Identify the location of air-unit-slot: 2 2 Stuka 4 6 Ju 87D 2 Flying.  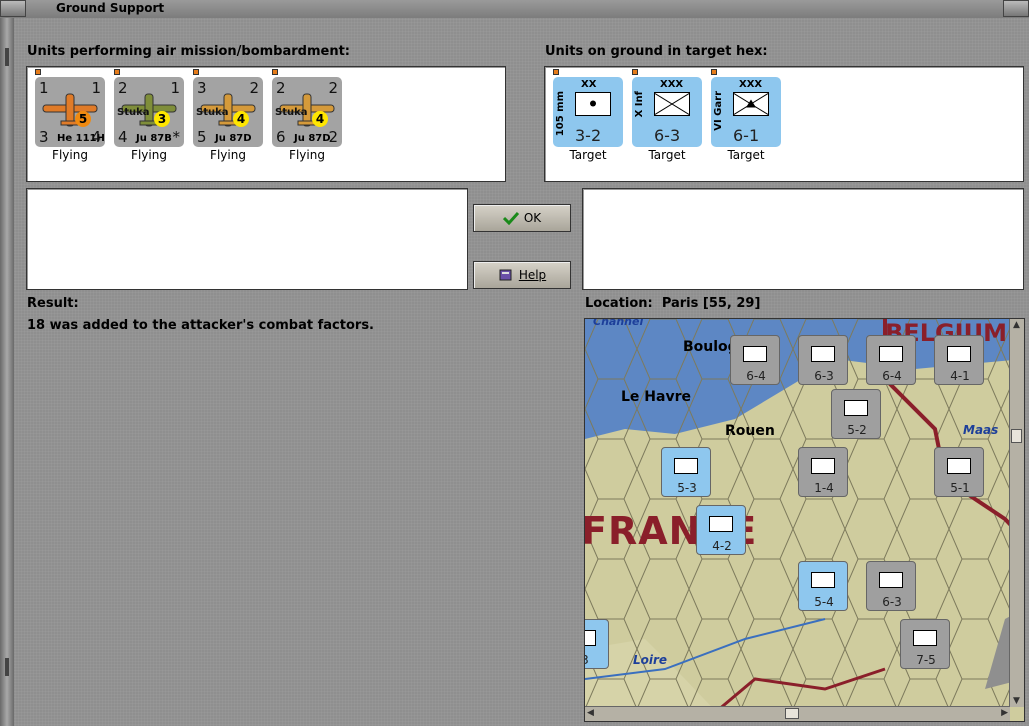
(308, 117).